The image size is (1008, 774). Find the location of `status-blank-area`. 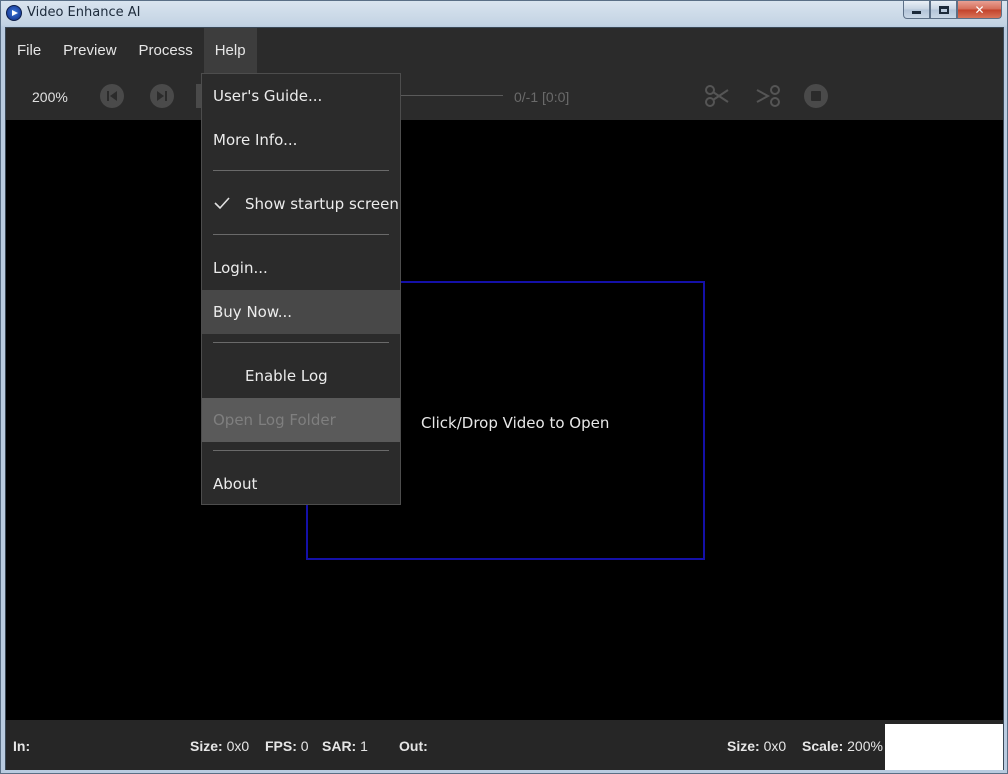

status-blank-area is located at coordinates (944, 747).